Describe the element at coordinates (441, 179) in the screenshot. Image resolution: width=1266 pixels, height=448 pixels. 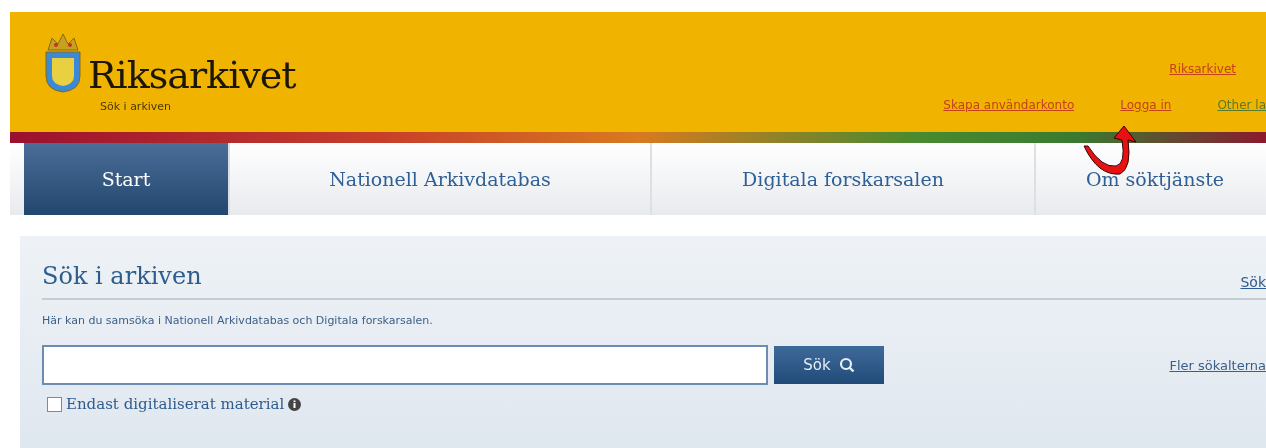
I see `nav-tab: Nationell Arkivdatabas` at that location.